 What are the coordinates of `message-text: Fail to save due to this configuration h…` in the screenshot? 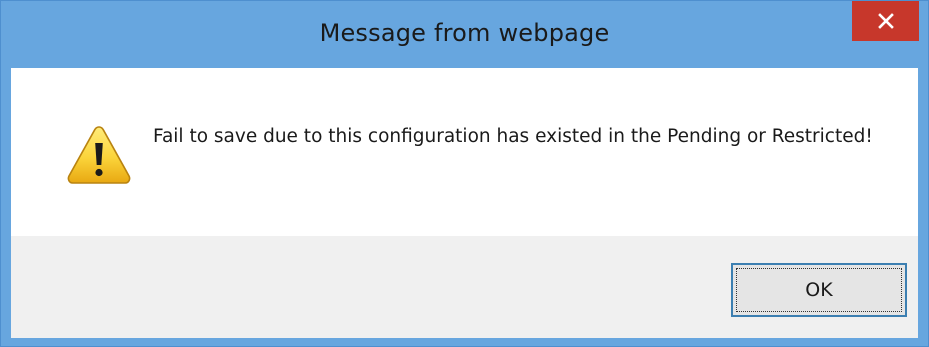 It's located at (513, 136).